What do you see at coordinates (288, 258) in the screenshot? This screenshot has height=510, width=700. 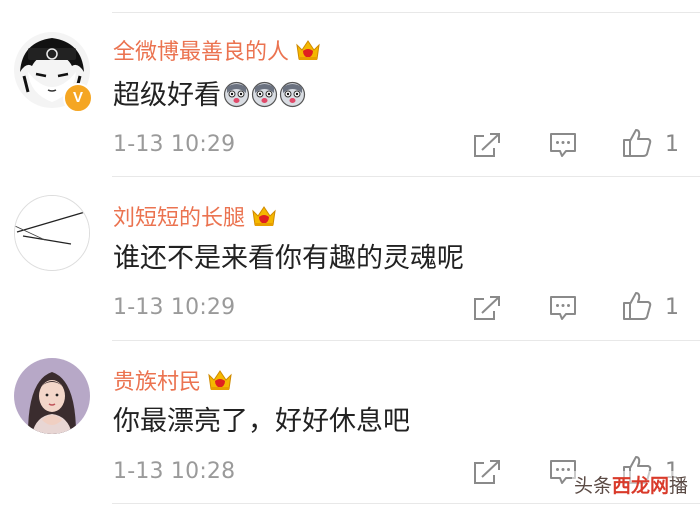 I see `comment-text: 谁还不是来看你有趣的灵魂呢` at bounding box center [288, 258].